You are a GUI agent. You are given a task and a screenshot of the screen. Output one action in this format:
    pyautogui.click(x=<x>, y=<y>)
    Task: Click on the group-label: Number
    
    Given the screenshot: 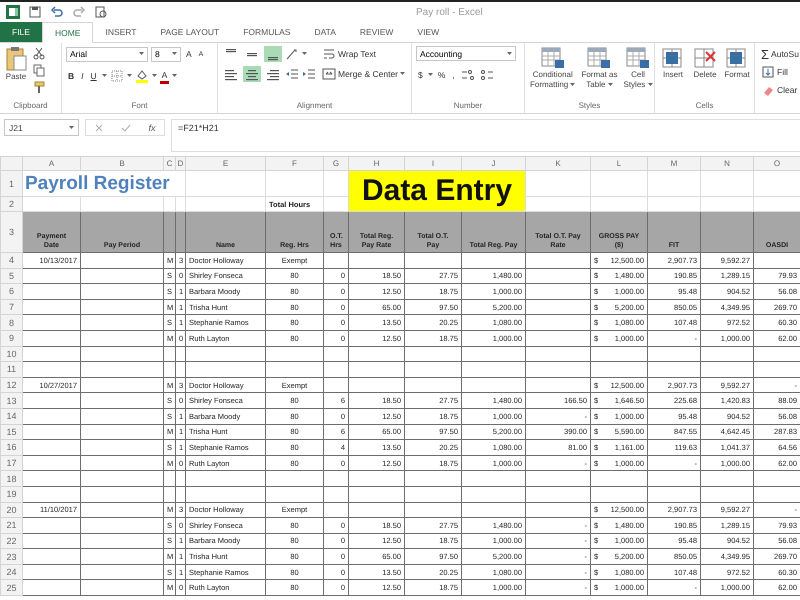 What is the action you would take?
    pyautogui.click(x=468, y=106)
    